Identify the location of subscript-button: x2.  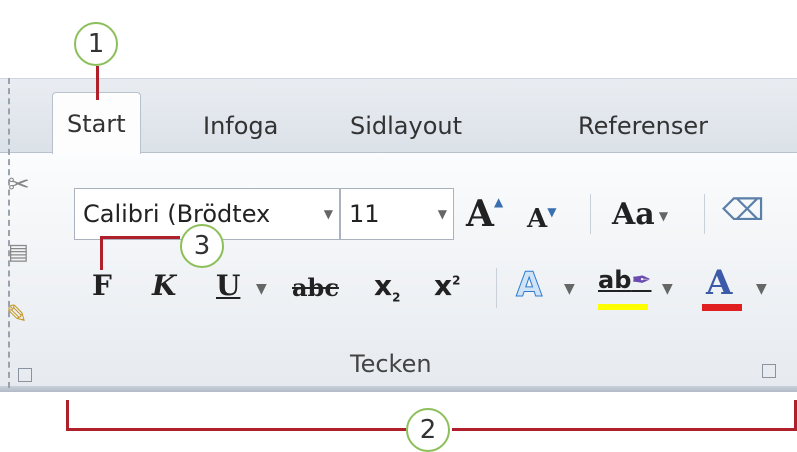
(387, 288).